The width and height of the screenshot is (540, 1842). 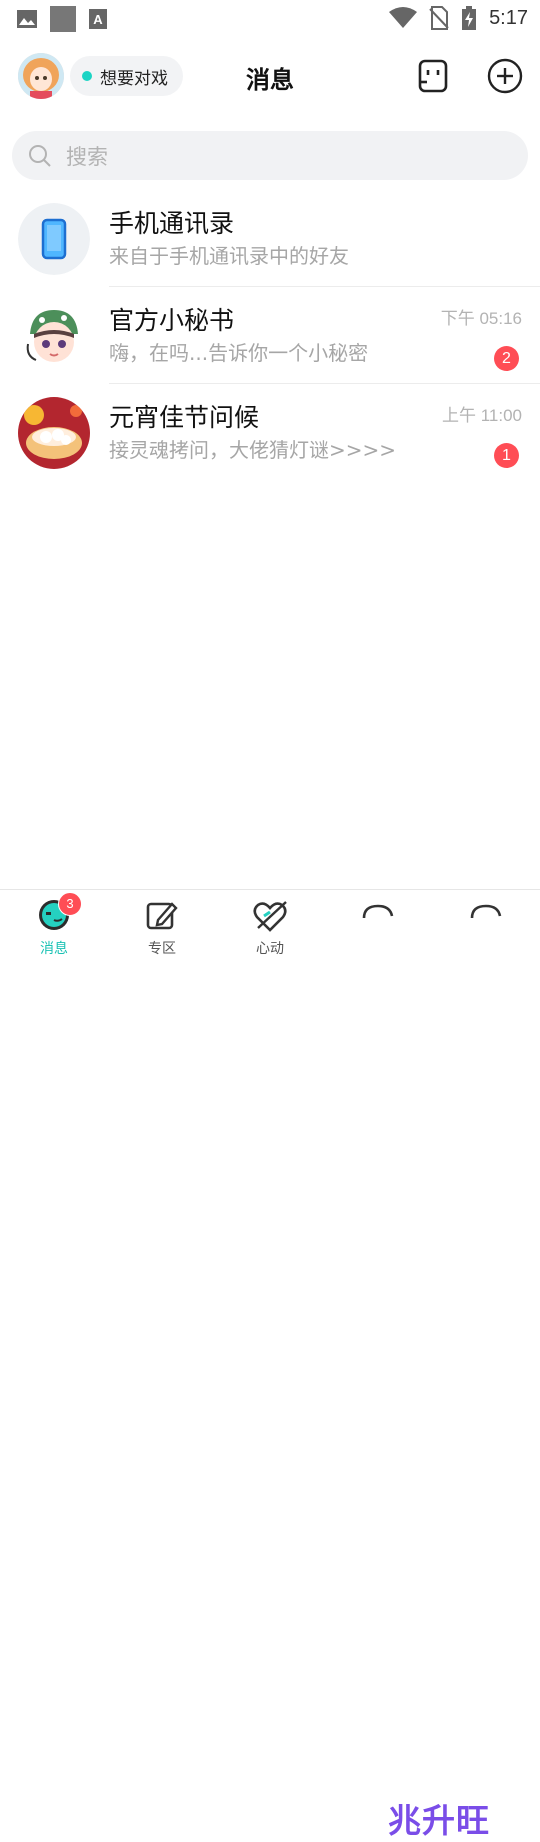 What do you see at coordinates (469, 18) in the screenshot?
I see `battery-charging-icon` at bounding box center [469, 18].